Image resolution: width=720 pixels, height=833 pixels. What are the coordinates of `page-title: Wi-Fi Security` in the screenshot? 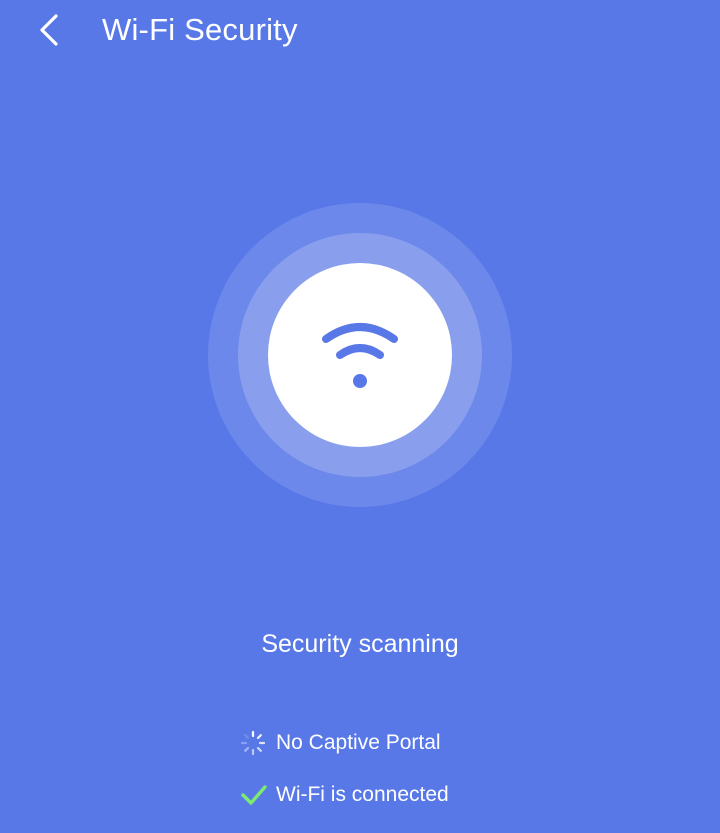 It's located at (200, 29).